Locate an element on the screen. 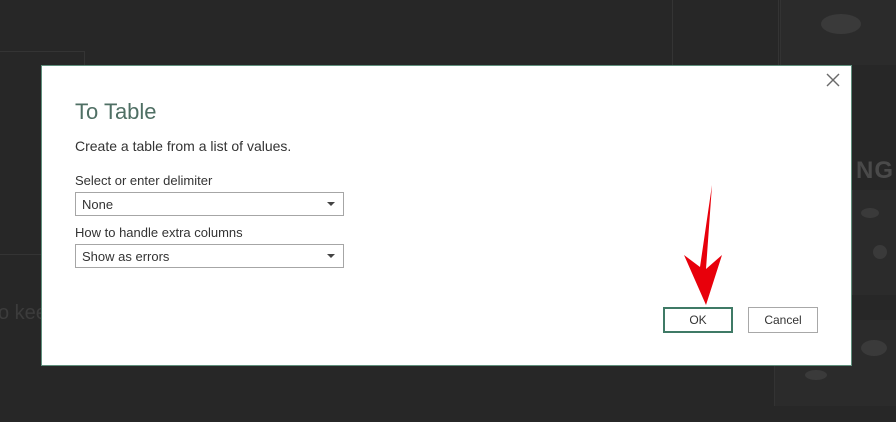  background-text-fragment: o kee is located at coordinates (23, 313).